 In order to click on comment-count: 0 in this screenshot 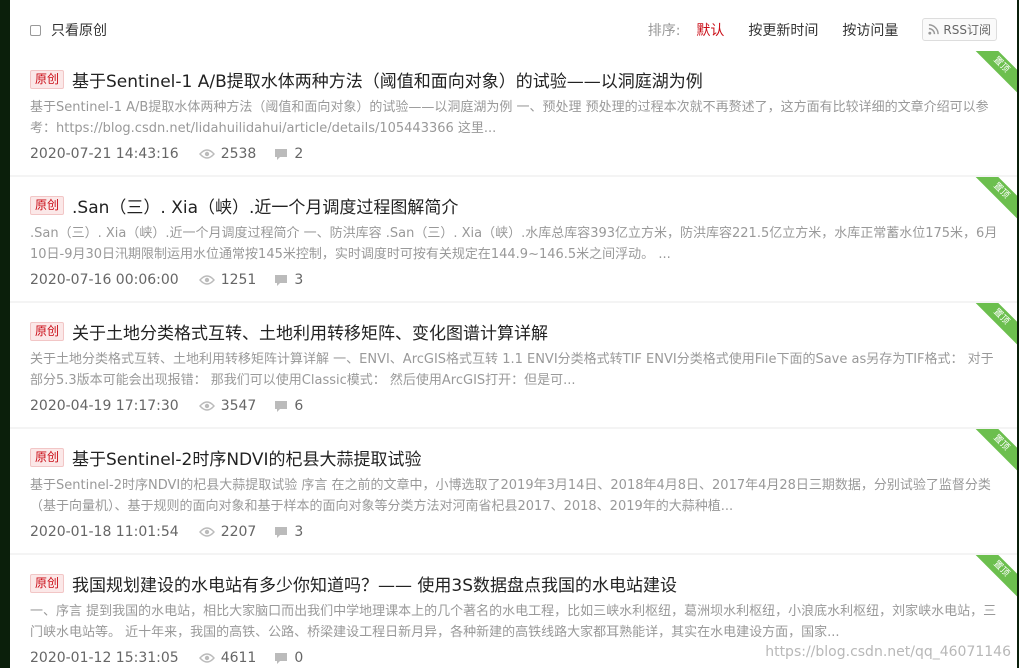, I will do `click(288, 658)`.